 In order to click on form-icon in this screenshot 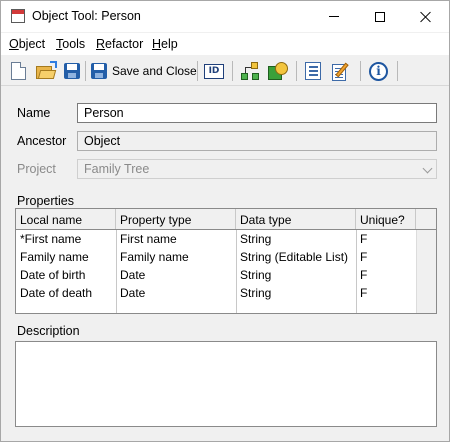, I will do `click(313, 71)`.